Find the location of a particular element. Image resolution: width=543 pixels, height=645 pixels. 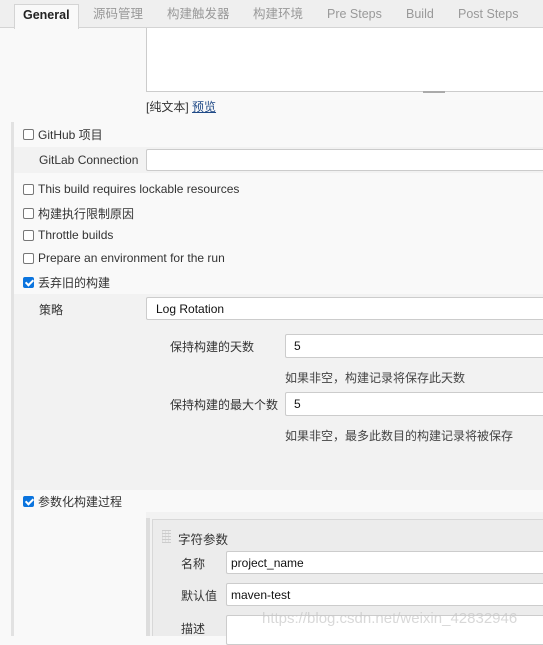

tab-post-steps: Post Steps is located at coordinates (488, 16).